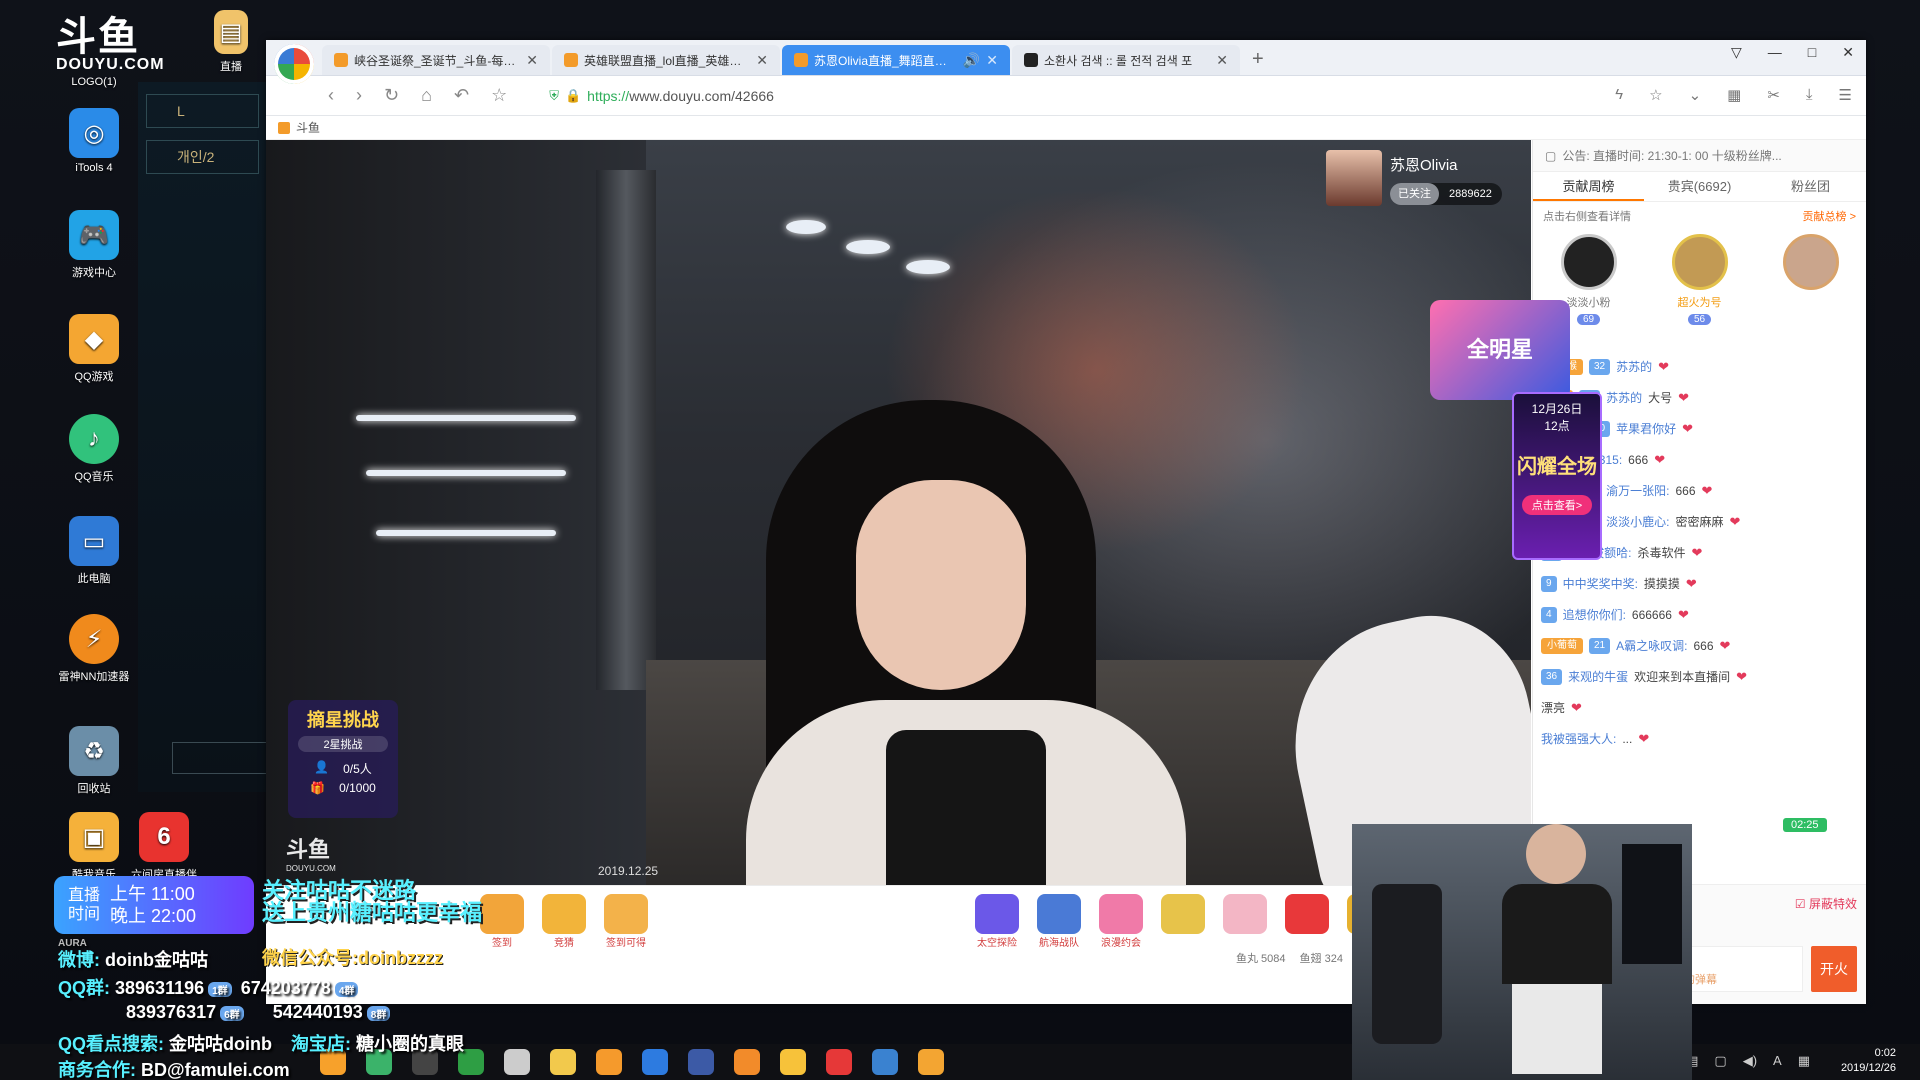 The image size is (1920, 1080). Describe the element at coordinates (502, 924) in the screenshot. I see `gift-checkin: 签到` at that location.